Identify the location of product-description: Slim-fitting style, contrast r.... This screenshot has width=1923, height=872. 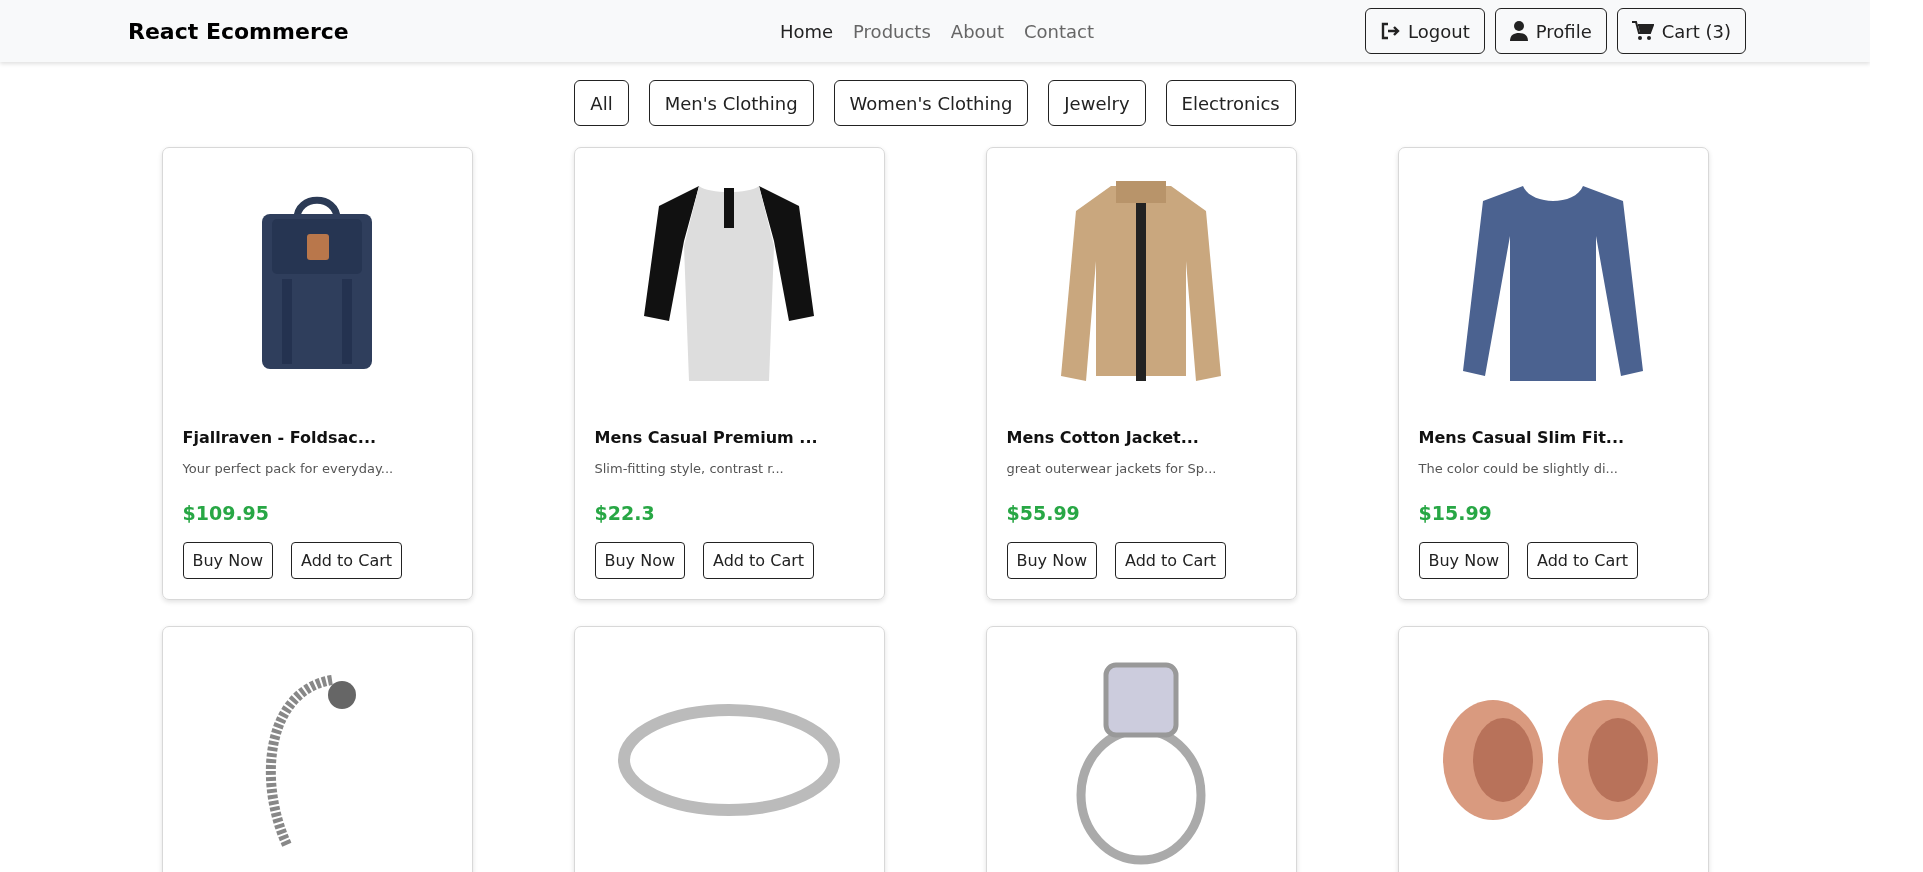
(689, 468).